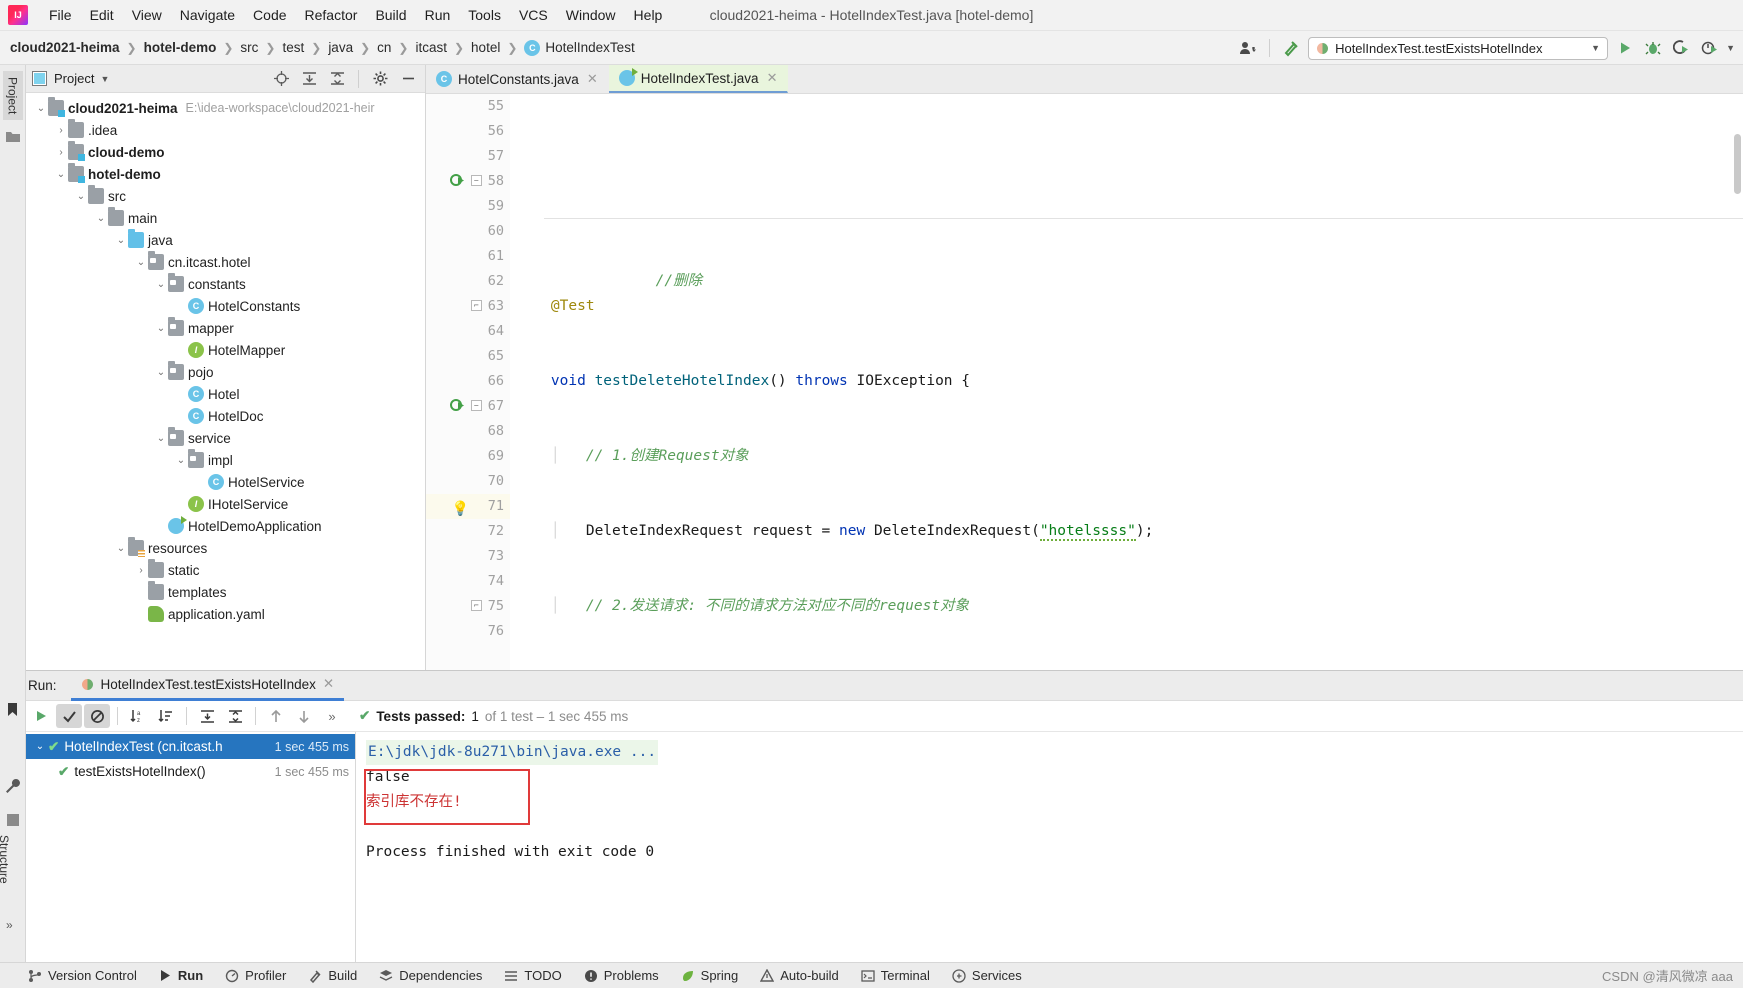  What do you see at coordinates (293, 47) in the screenshot?
I see `breadcrumb-item-3: test` at bounding box center [293, 47].